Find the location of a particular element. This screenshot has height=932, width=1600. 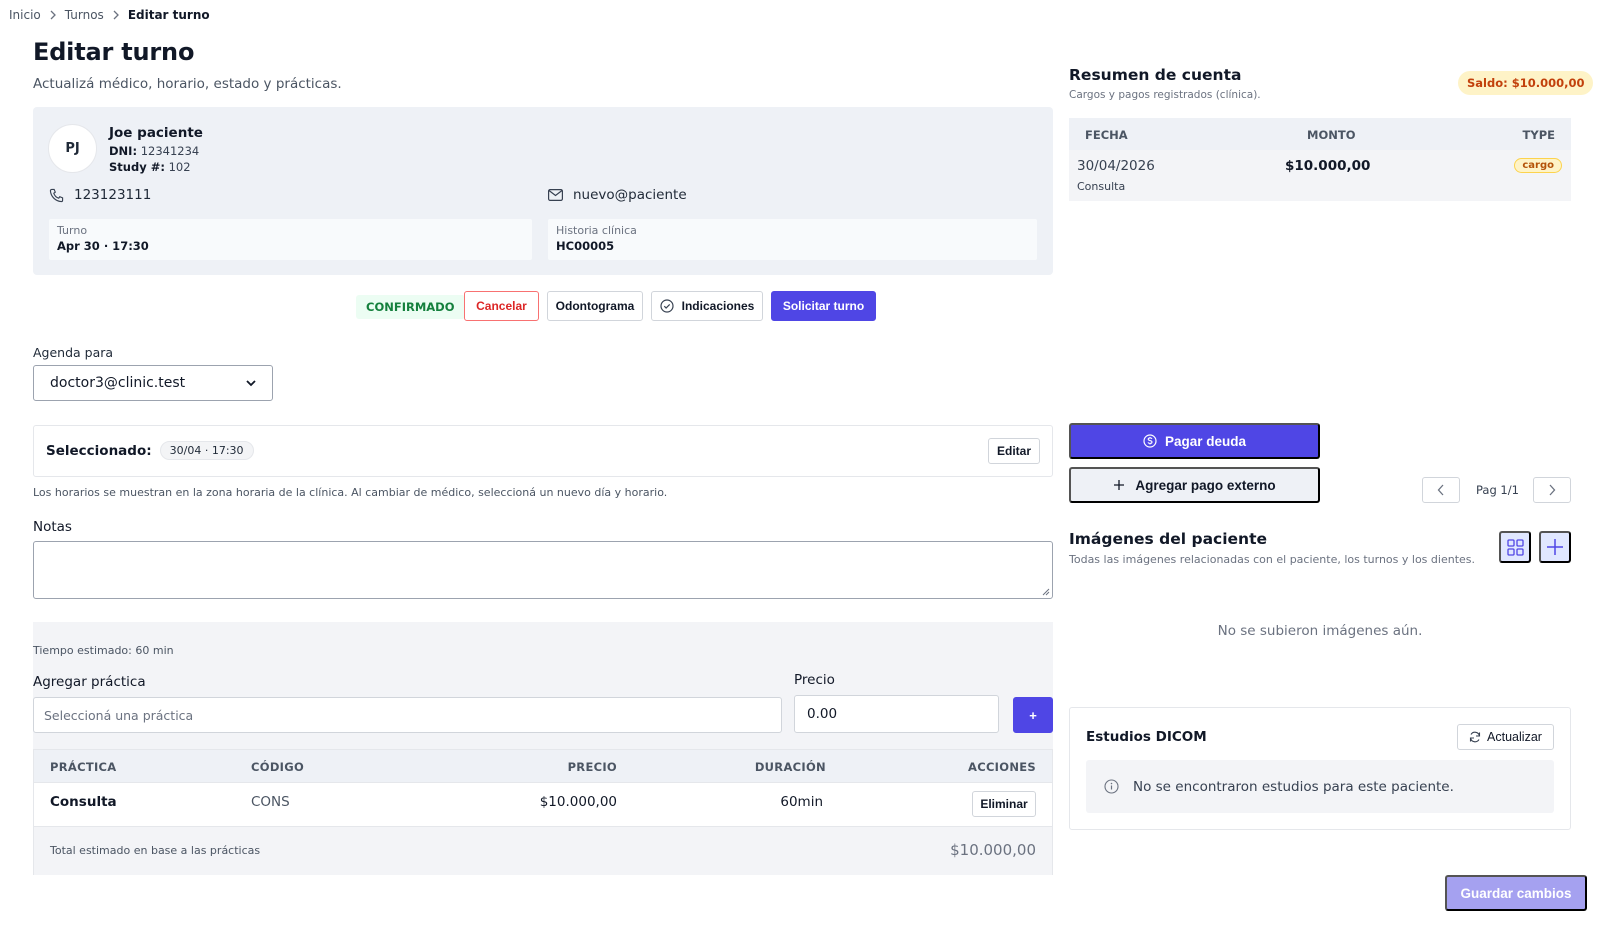

info-icon is located at coordinates (1111, 786).